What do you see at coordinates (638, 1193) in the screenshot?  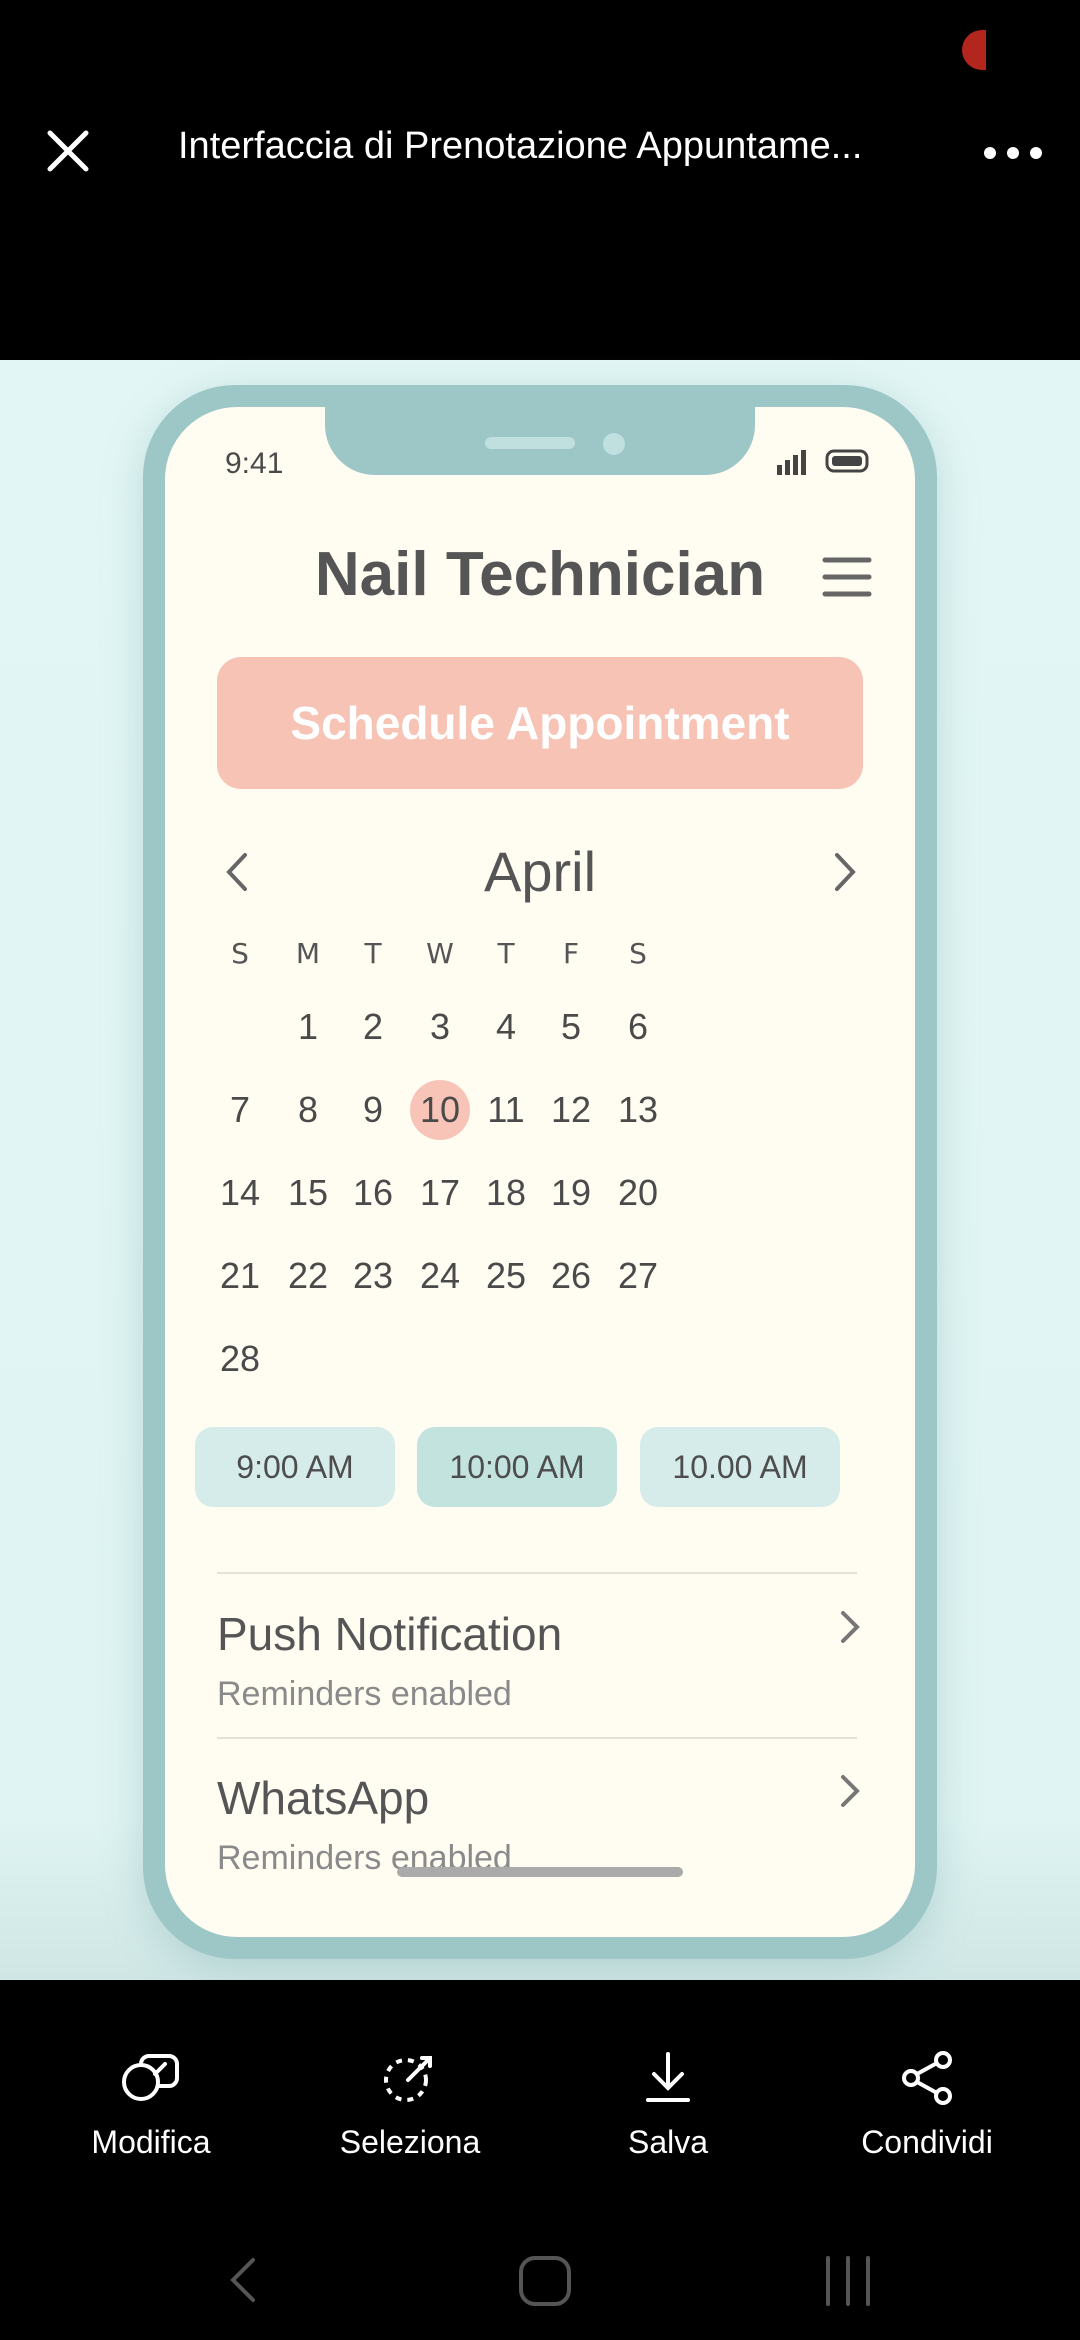 I see `calendar-day: 20` at bounding box center [638, 1193].